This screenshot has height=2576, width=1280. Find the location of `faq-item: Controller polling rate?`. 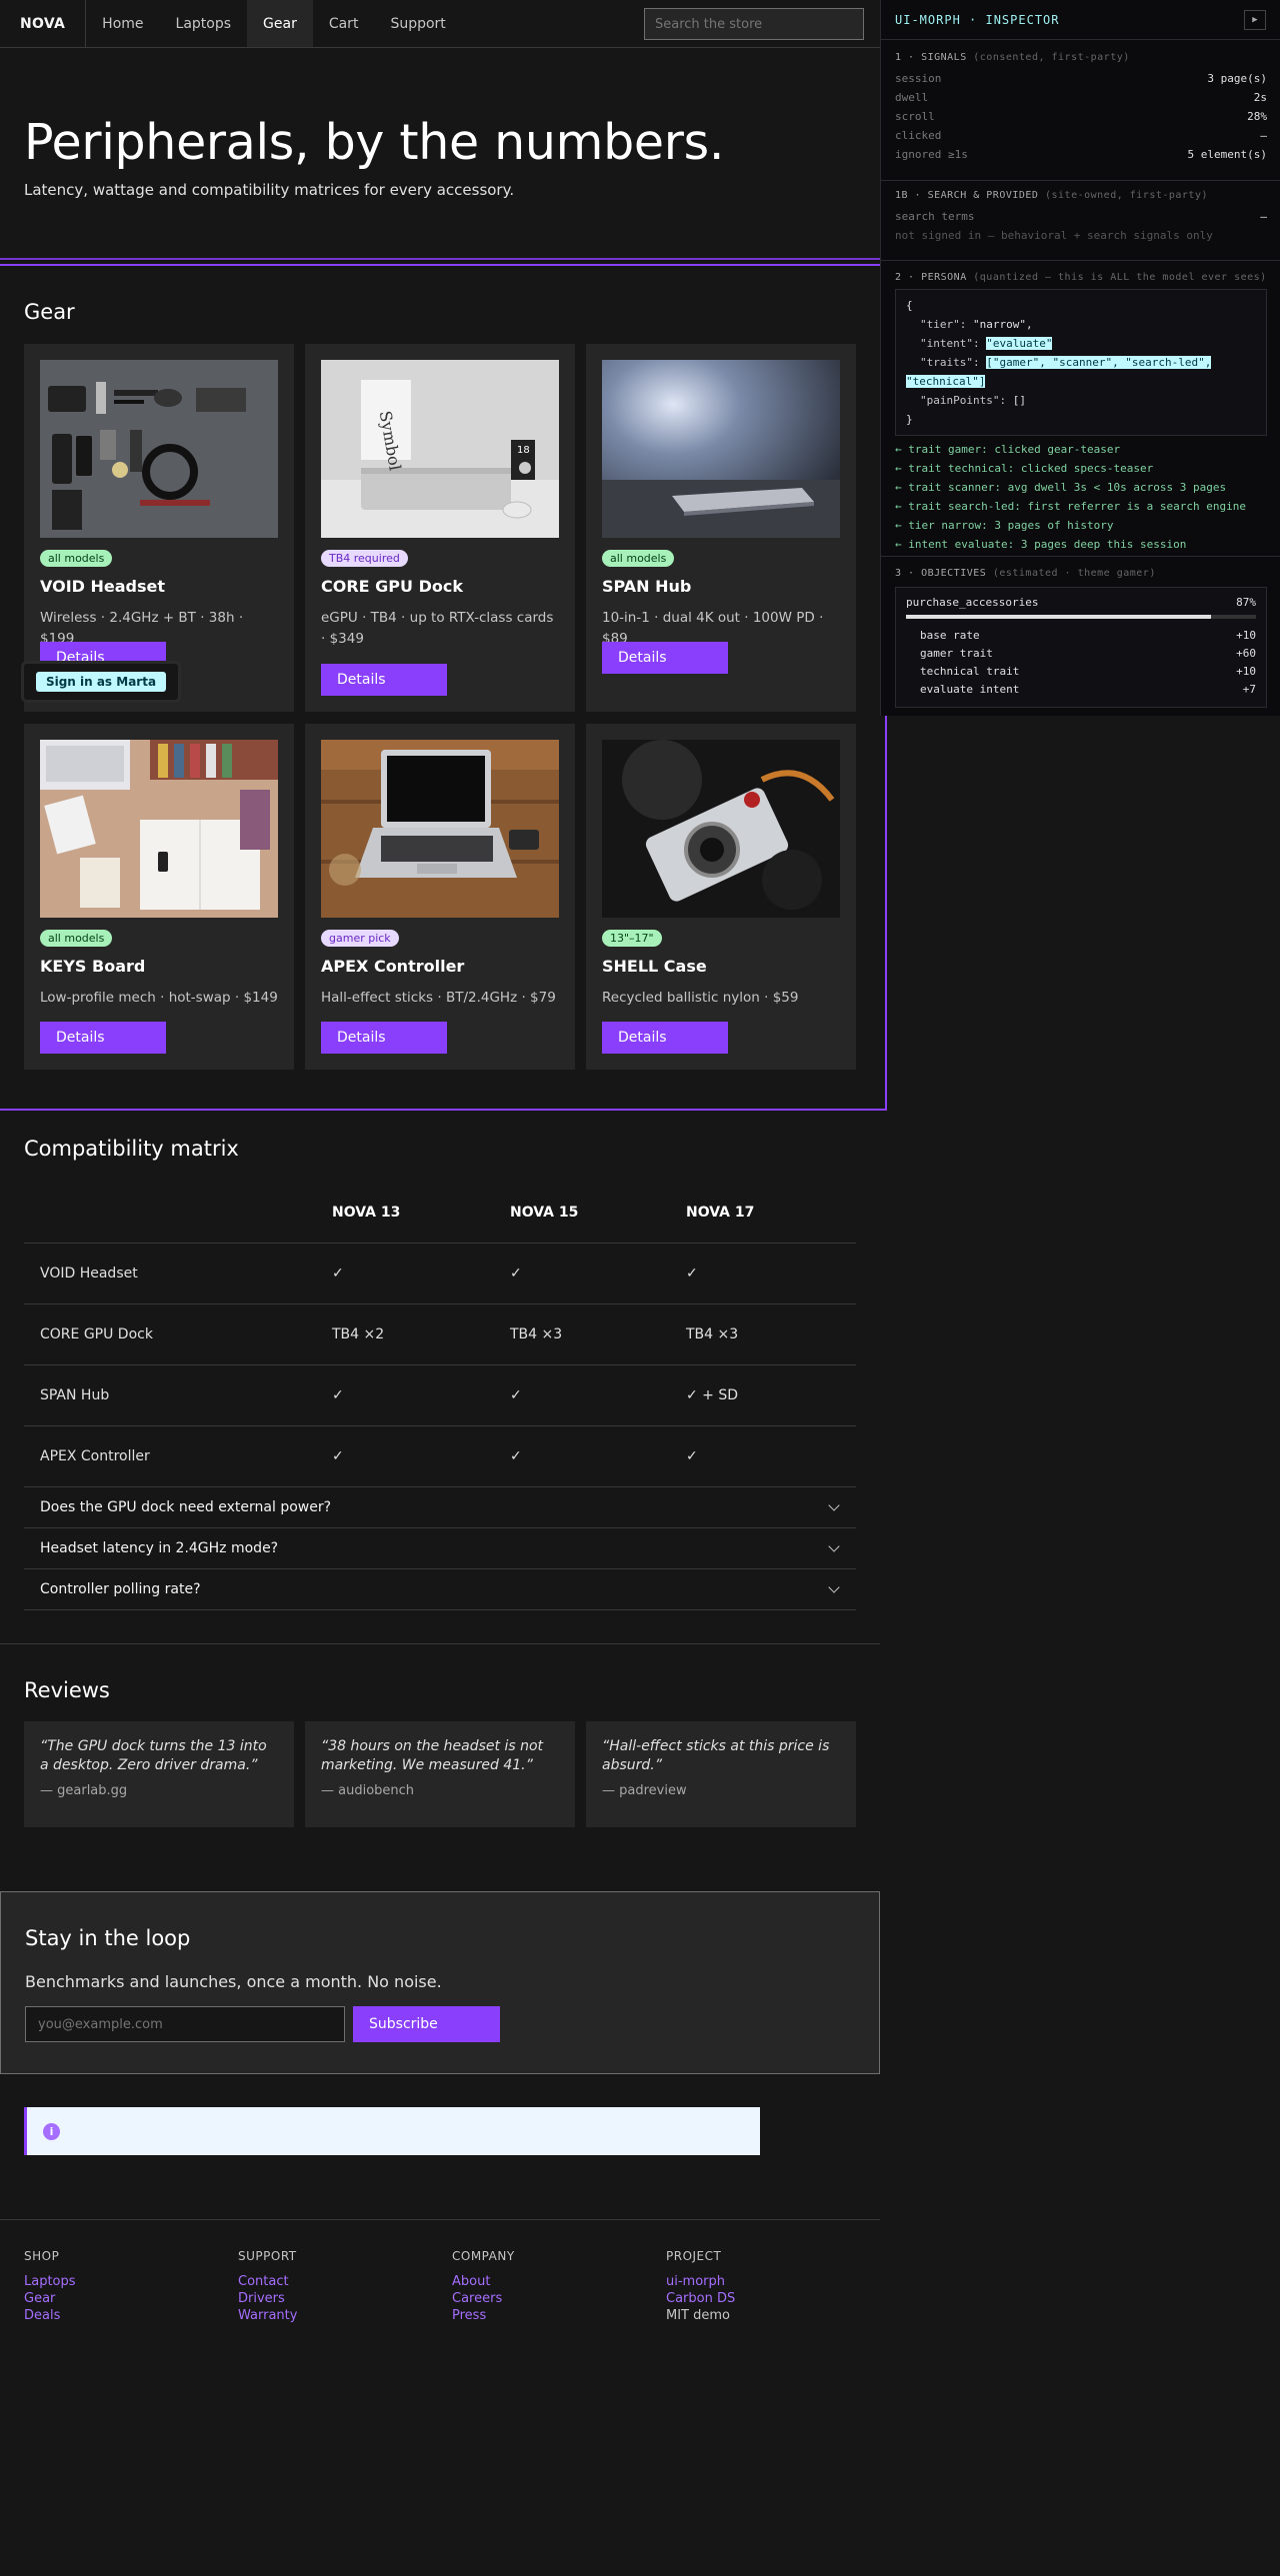

faq-item: Controller polling rate? is located at coordinates (440, 1590).